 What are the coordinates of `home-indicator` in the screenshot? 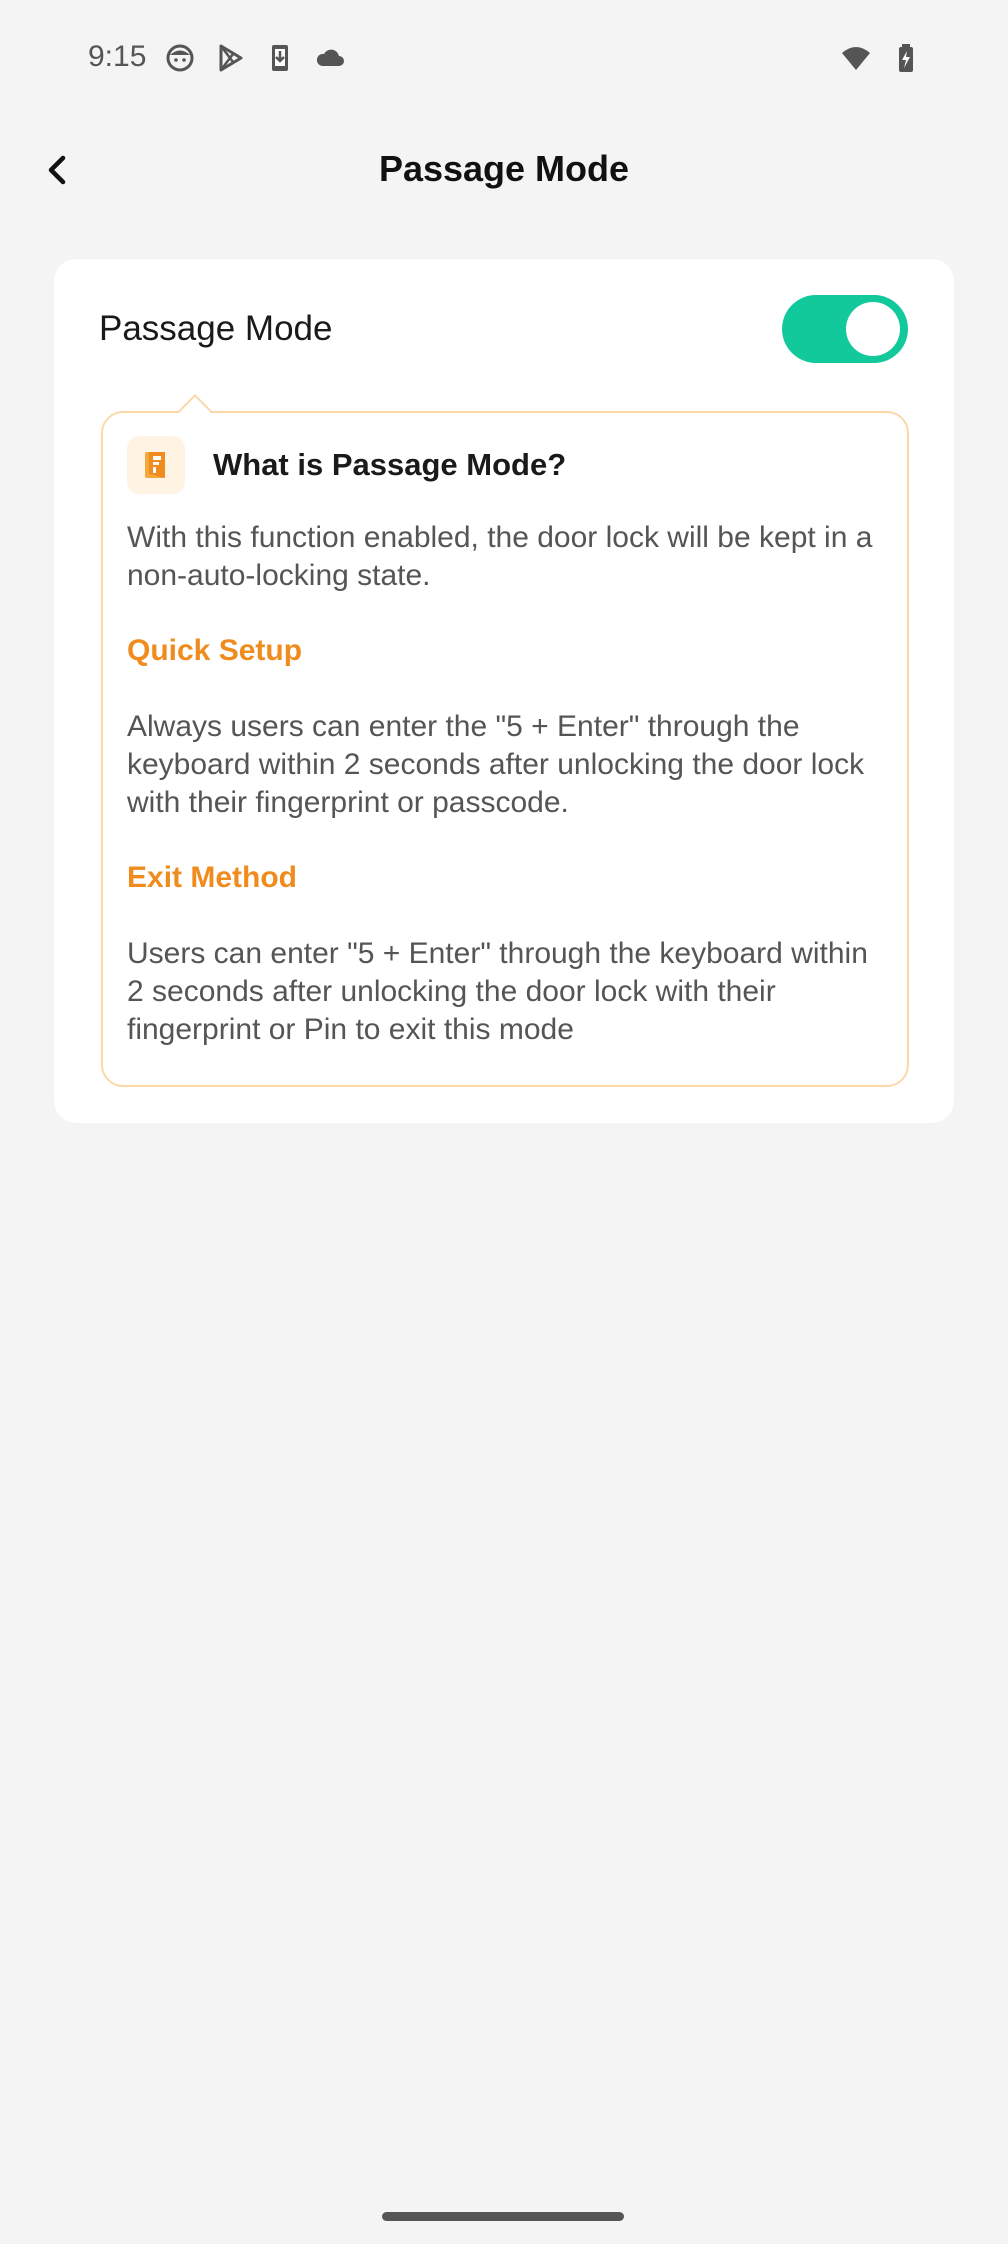 It's located at (503, 2216).